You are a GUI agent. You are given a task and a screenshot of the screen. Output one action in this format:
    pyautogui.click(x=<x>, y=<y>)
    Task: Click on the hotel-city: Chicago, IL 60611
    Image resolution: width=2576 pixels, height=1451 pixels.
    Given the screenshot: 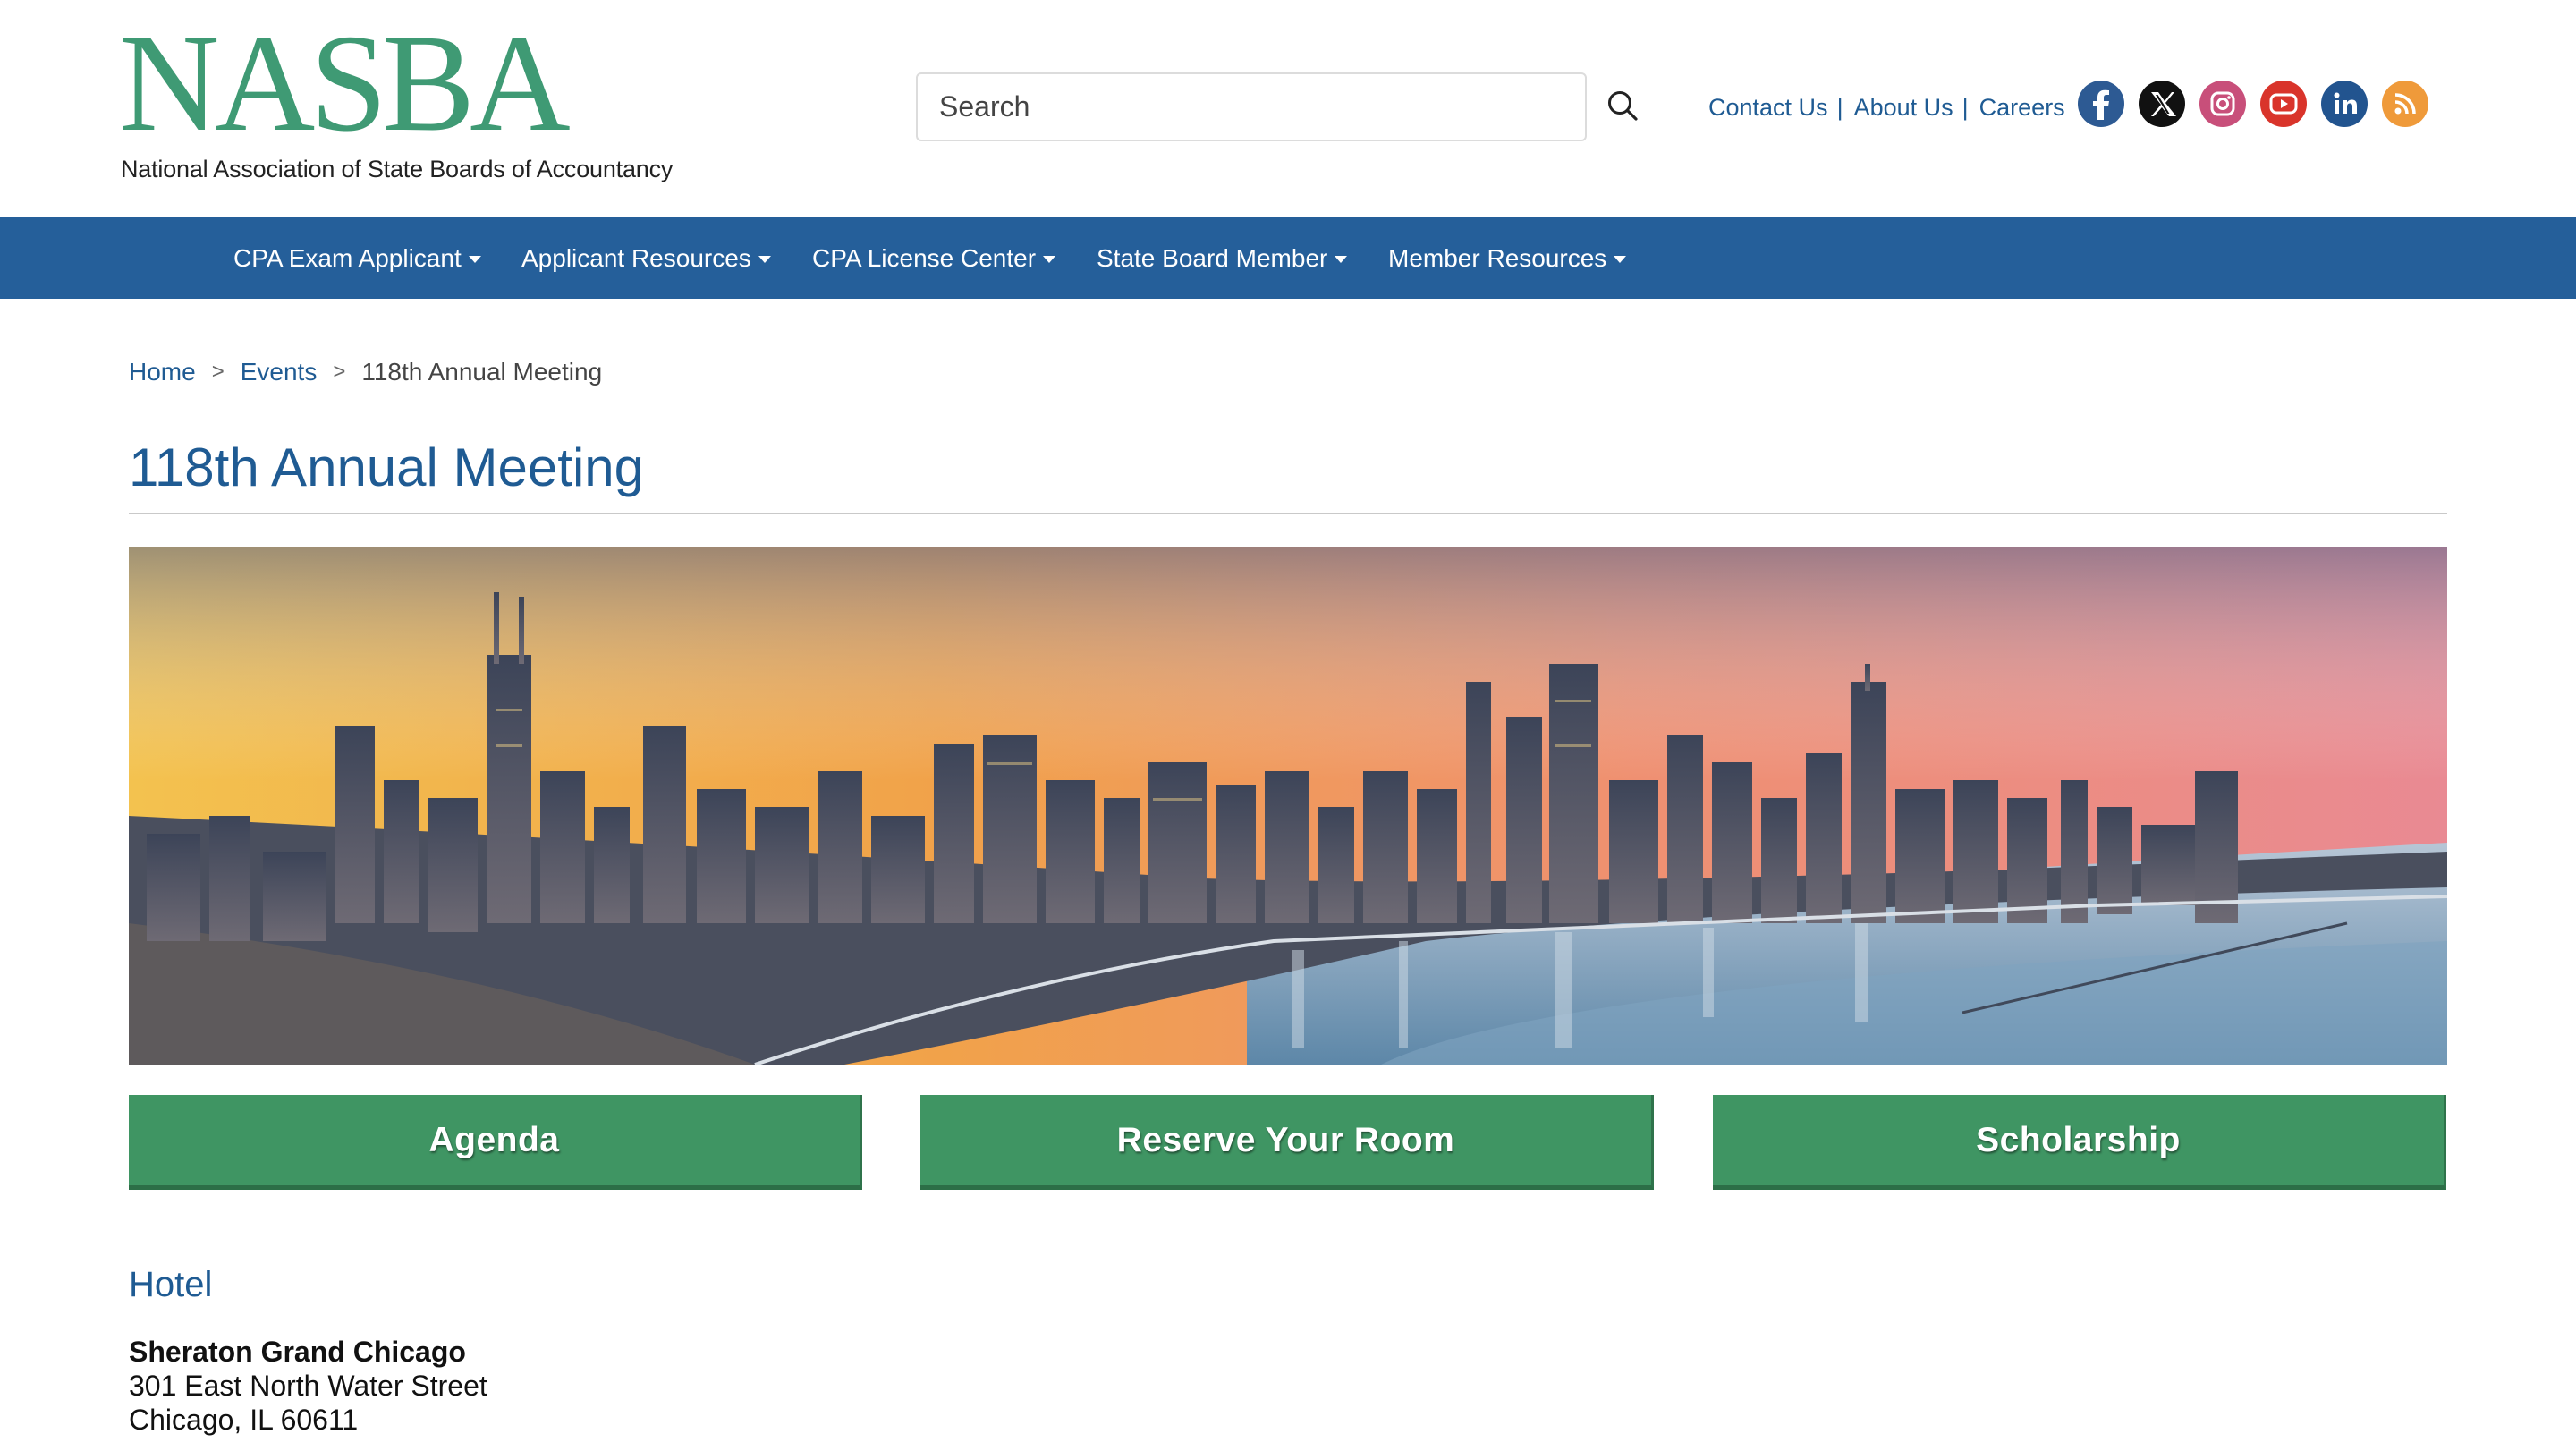 What is the action you would take?
    pyautogui.click(x=244, y=1420)
    